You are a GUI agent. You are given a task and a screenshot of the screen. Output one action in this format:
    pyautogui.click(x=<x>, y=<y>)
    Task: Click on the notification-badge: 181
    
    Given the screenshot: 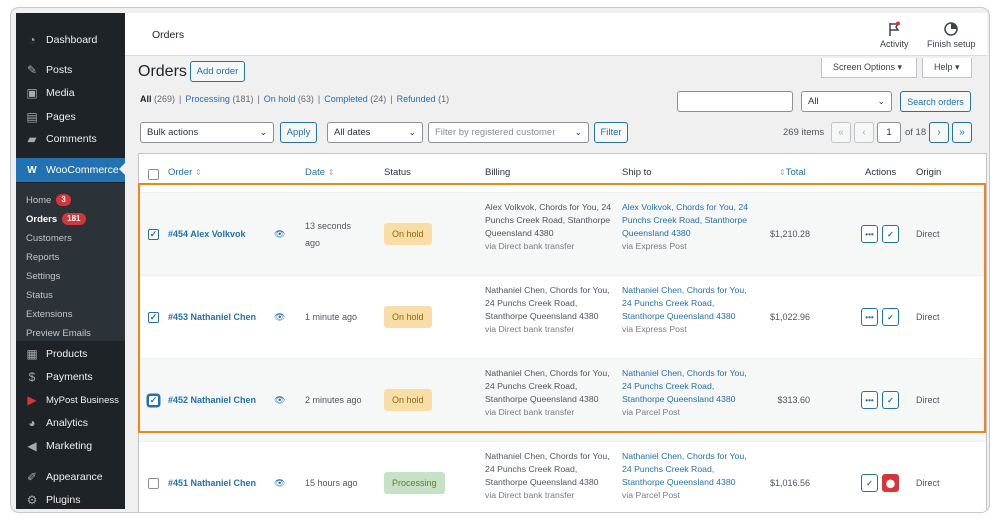 What is the action you would take?
    pyautogui.click(x=74, y=219)
    